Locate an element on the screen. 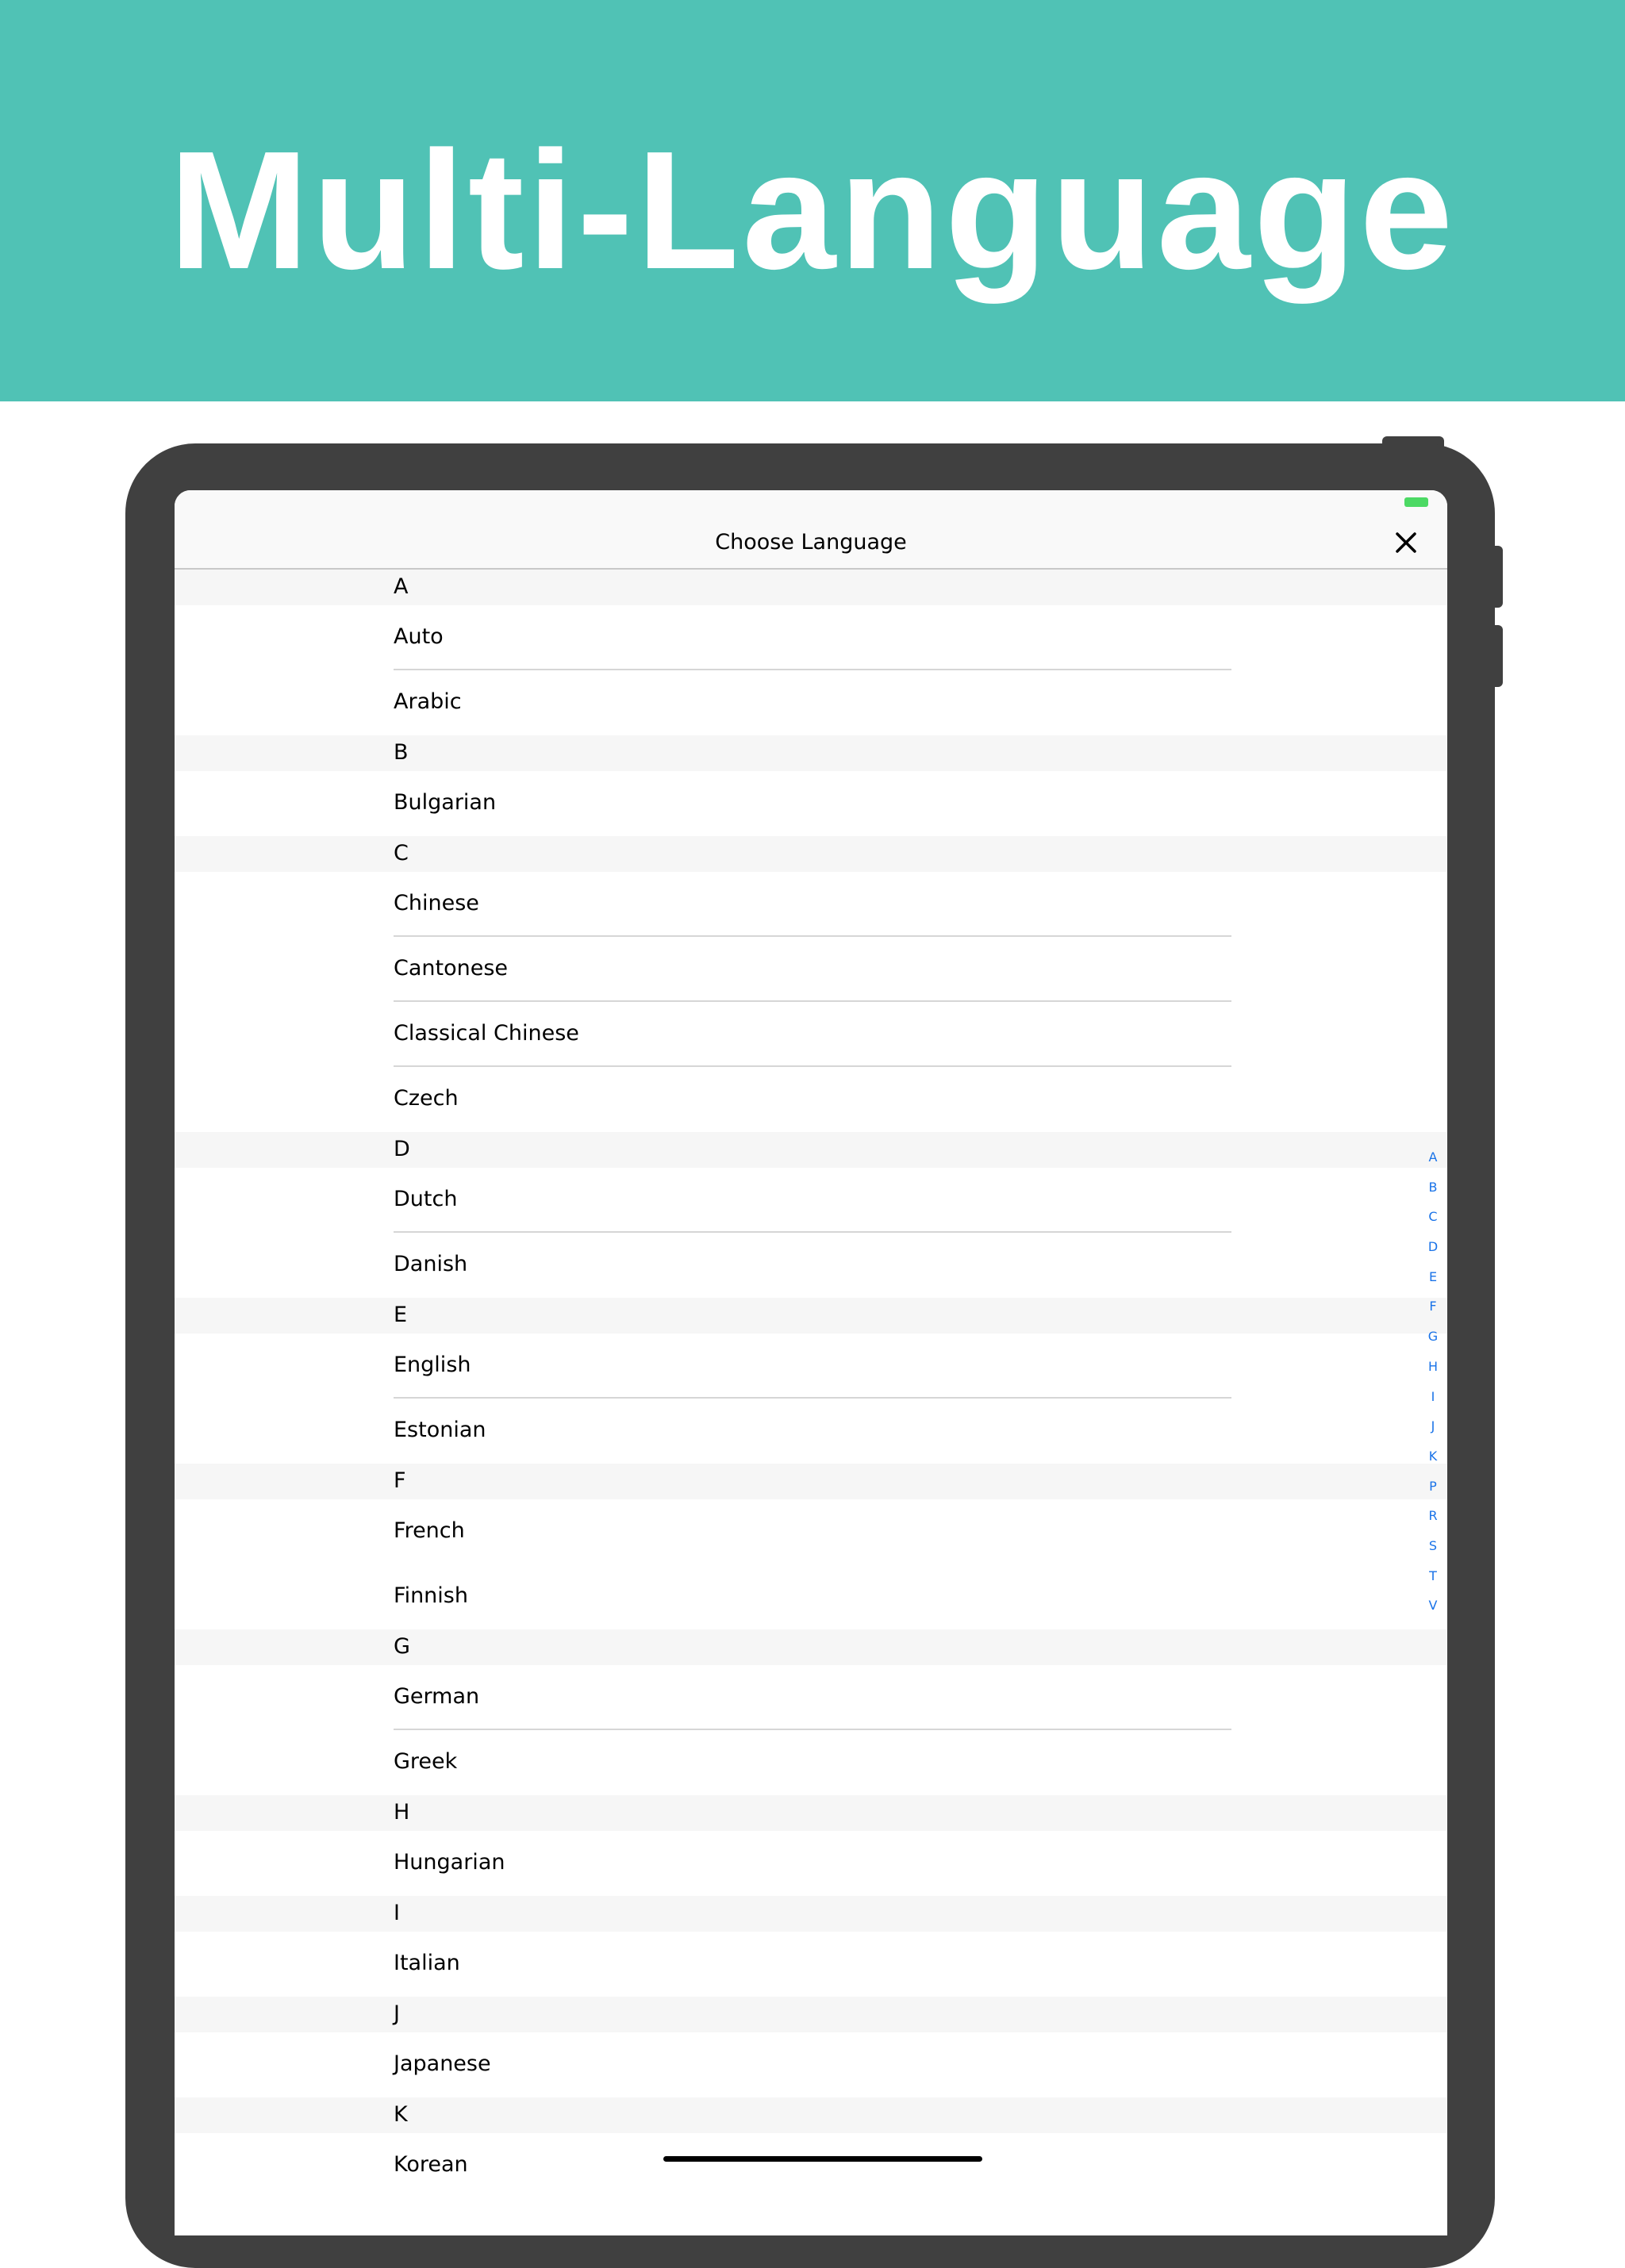 This screenshot has width=1625, height=2268. language-label: Greek is located at coordinates (426, 1762).